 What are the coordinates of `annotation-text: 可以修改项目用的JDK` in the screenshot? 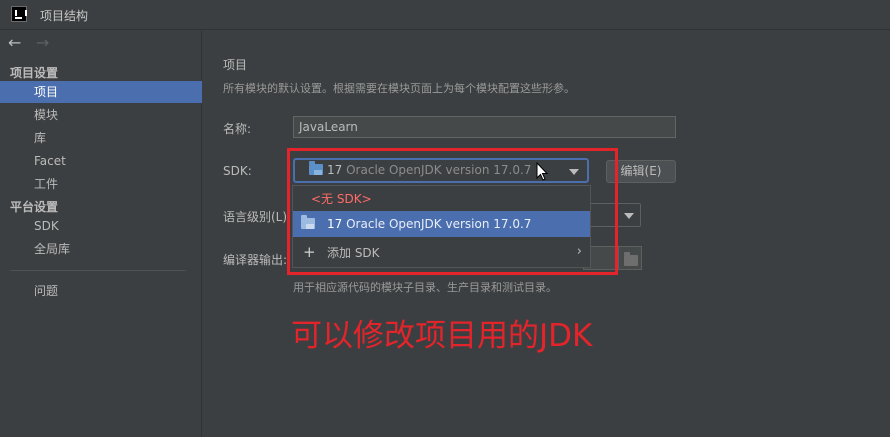 It's located at (442, 336).